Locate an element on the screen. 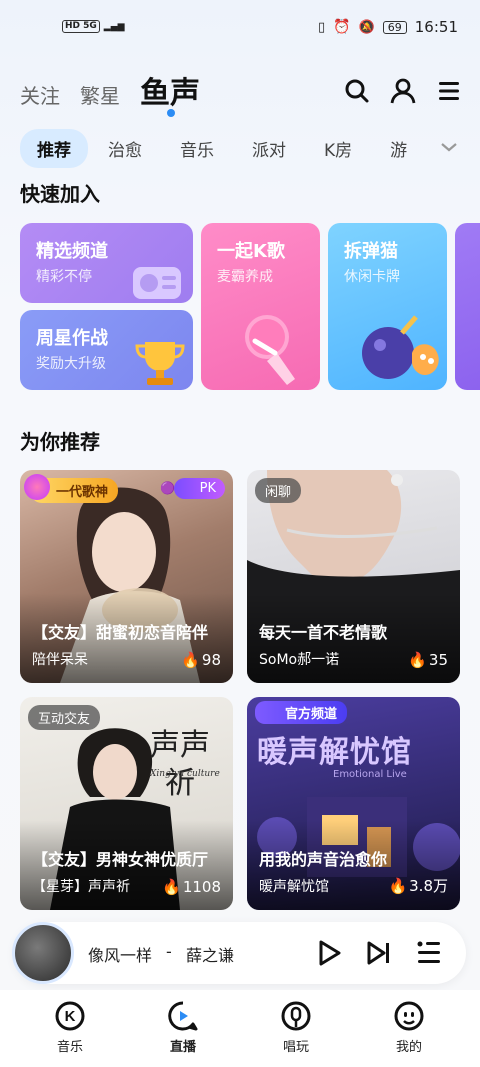  mic-icon is located at coordinates (296, 1016).